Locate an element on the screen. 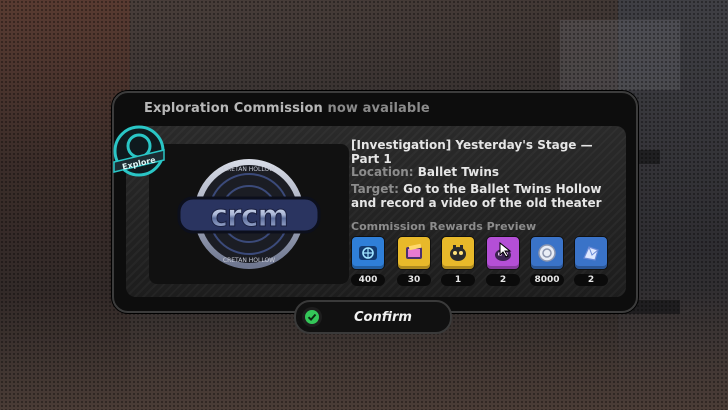 The image size is (728, 410). reward-item: 1 is located at coordinates (458, 261).